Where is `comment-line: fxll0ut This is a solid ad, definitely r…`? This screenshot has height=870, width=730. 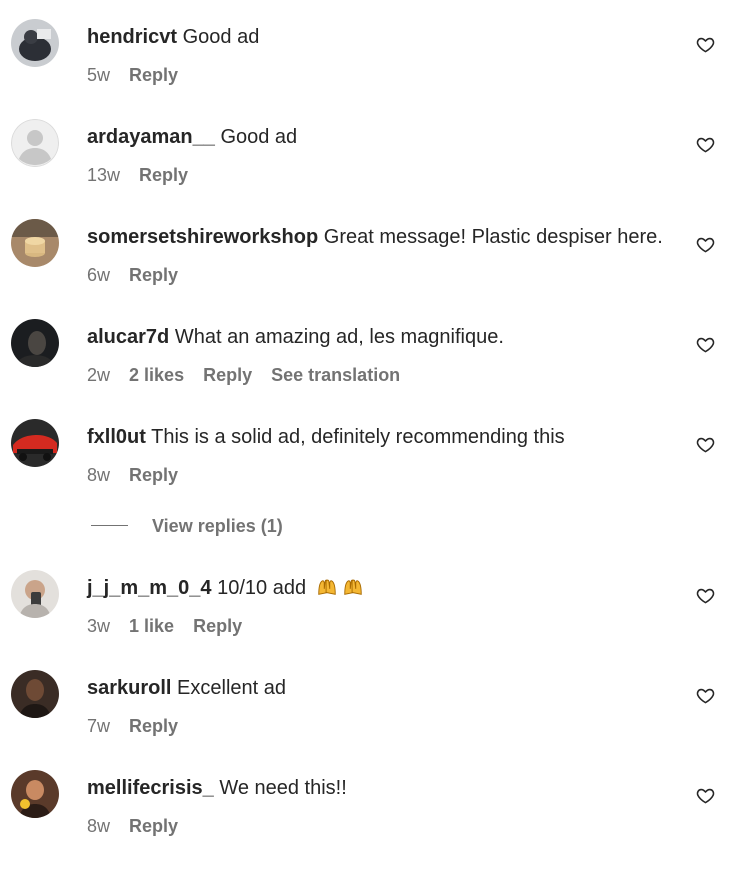 comment-line: fxll0ut This is a solid ad, definitely r… is located at coordinates (326, 437).